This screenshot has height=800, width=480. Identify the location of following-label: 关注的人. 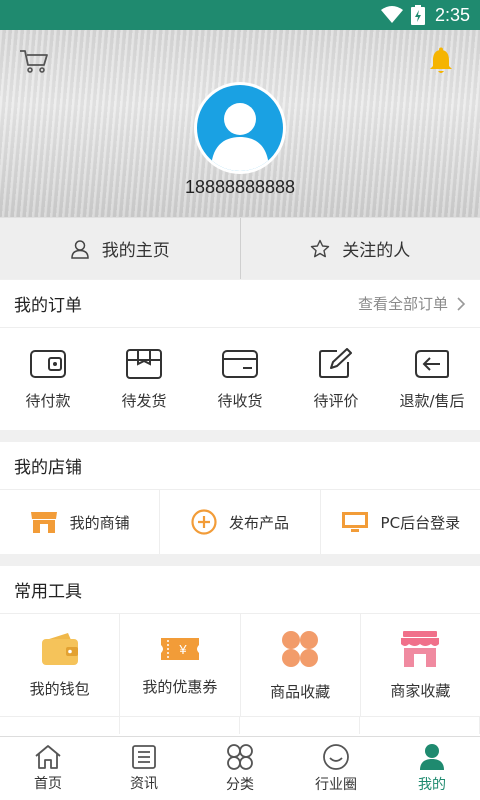
(376, 251).